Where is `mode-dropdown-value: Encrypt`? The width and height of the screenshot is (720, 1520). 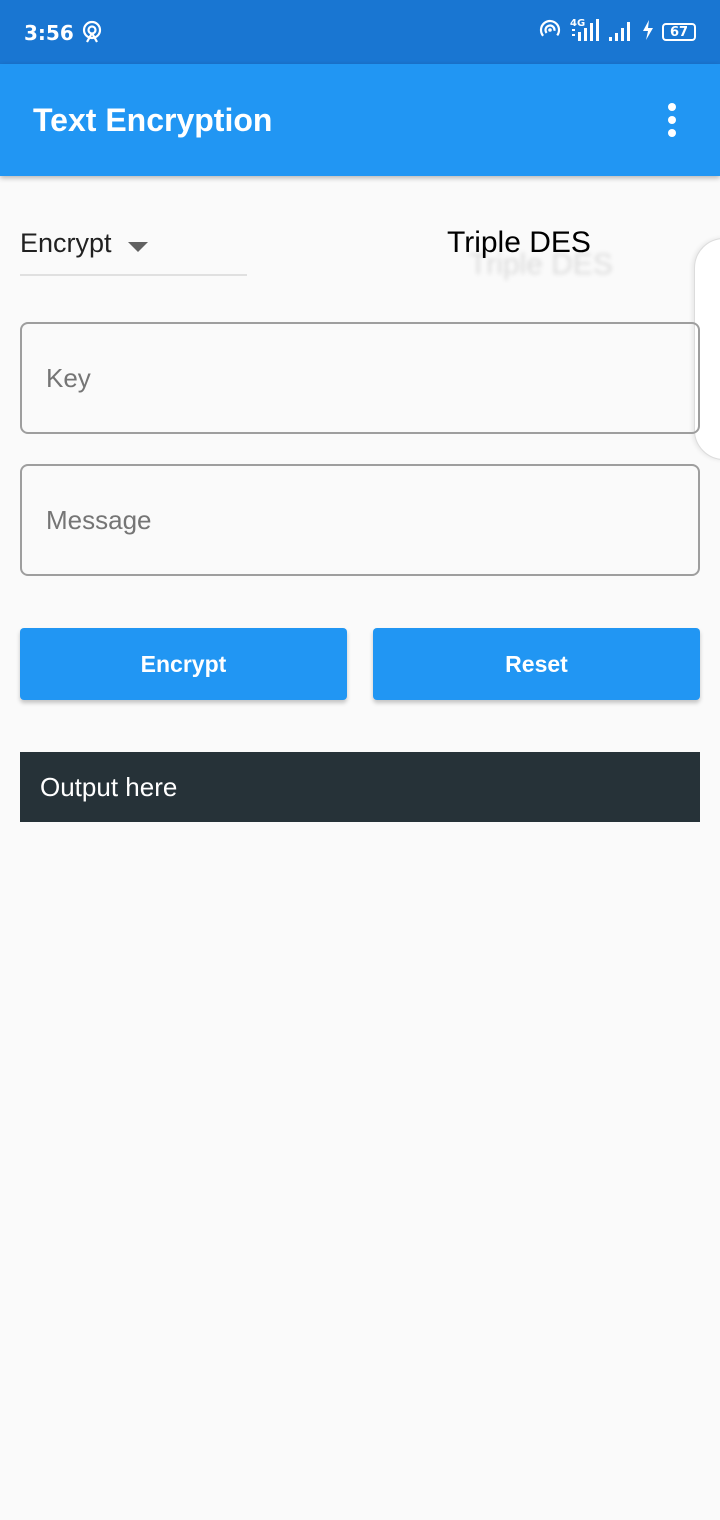 mode-dropdown-value: Encrypt is located at coordinates (66, 243).